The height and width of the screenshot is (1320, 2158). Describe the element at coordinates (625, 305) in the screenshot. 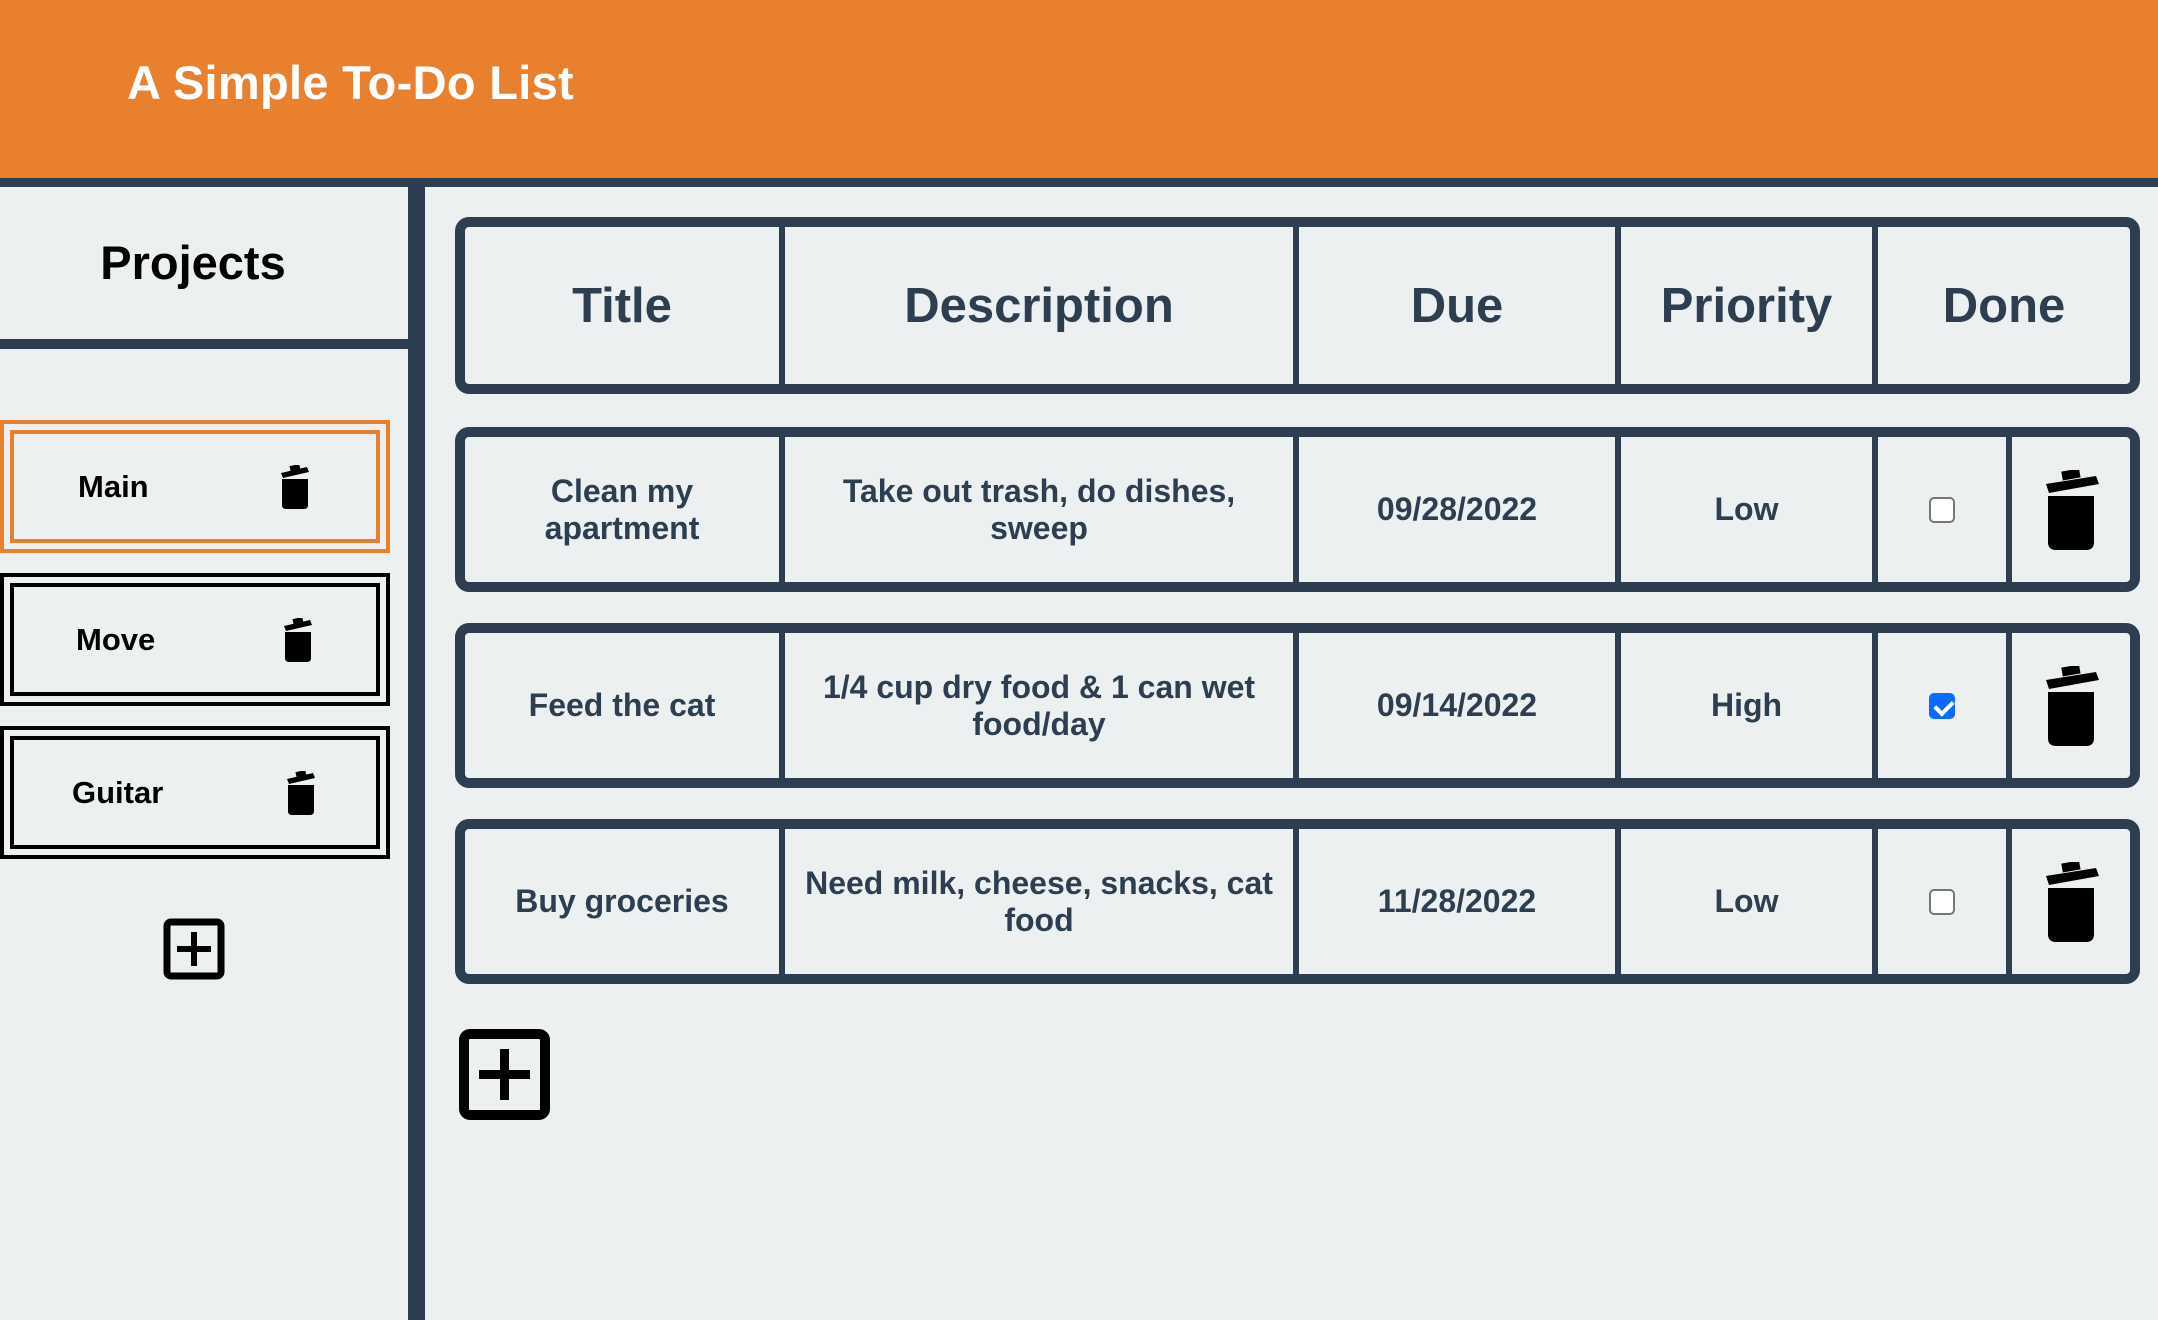

I see `header-title: Title` at that location.